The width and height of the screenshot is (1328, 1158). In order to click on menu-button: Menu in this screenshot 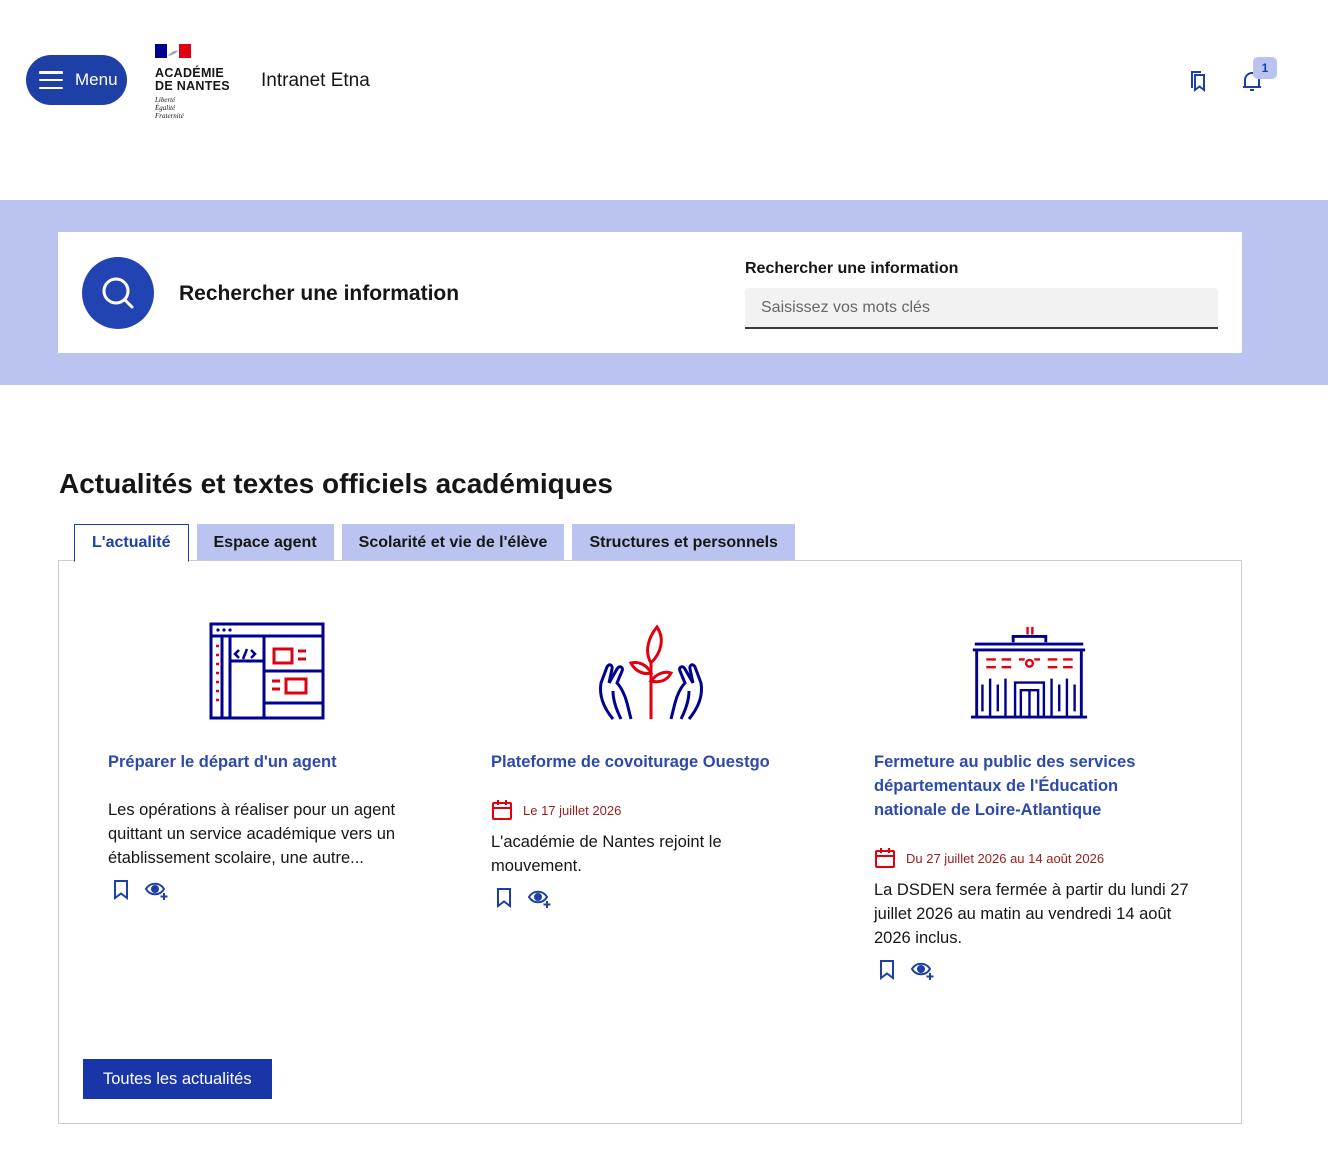, I will do `click(76, 80)`.